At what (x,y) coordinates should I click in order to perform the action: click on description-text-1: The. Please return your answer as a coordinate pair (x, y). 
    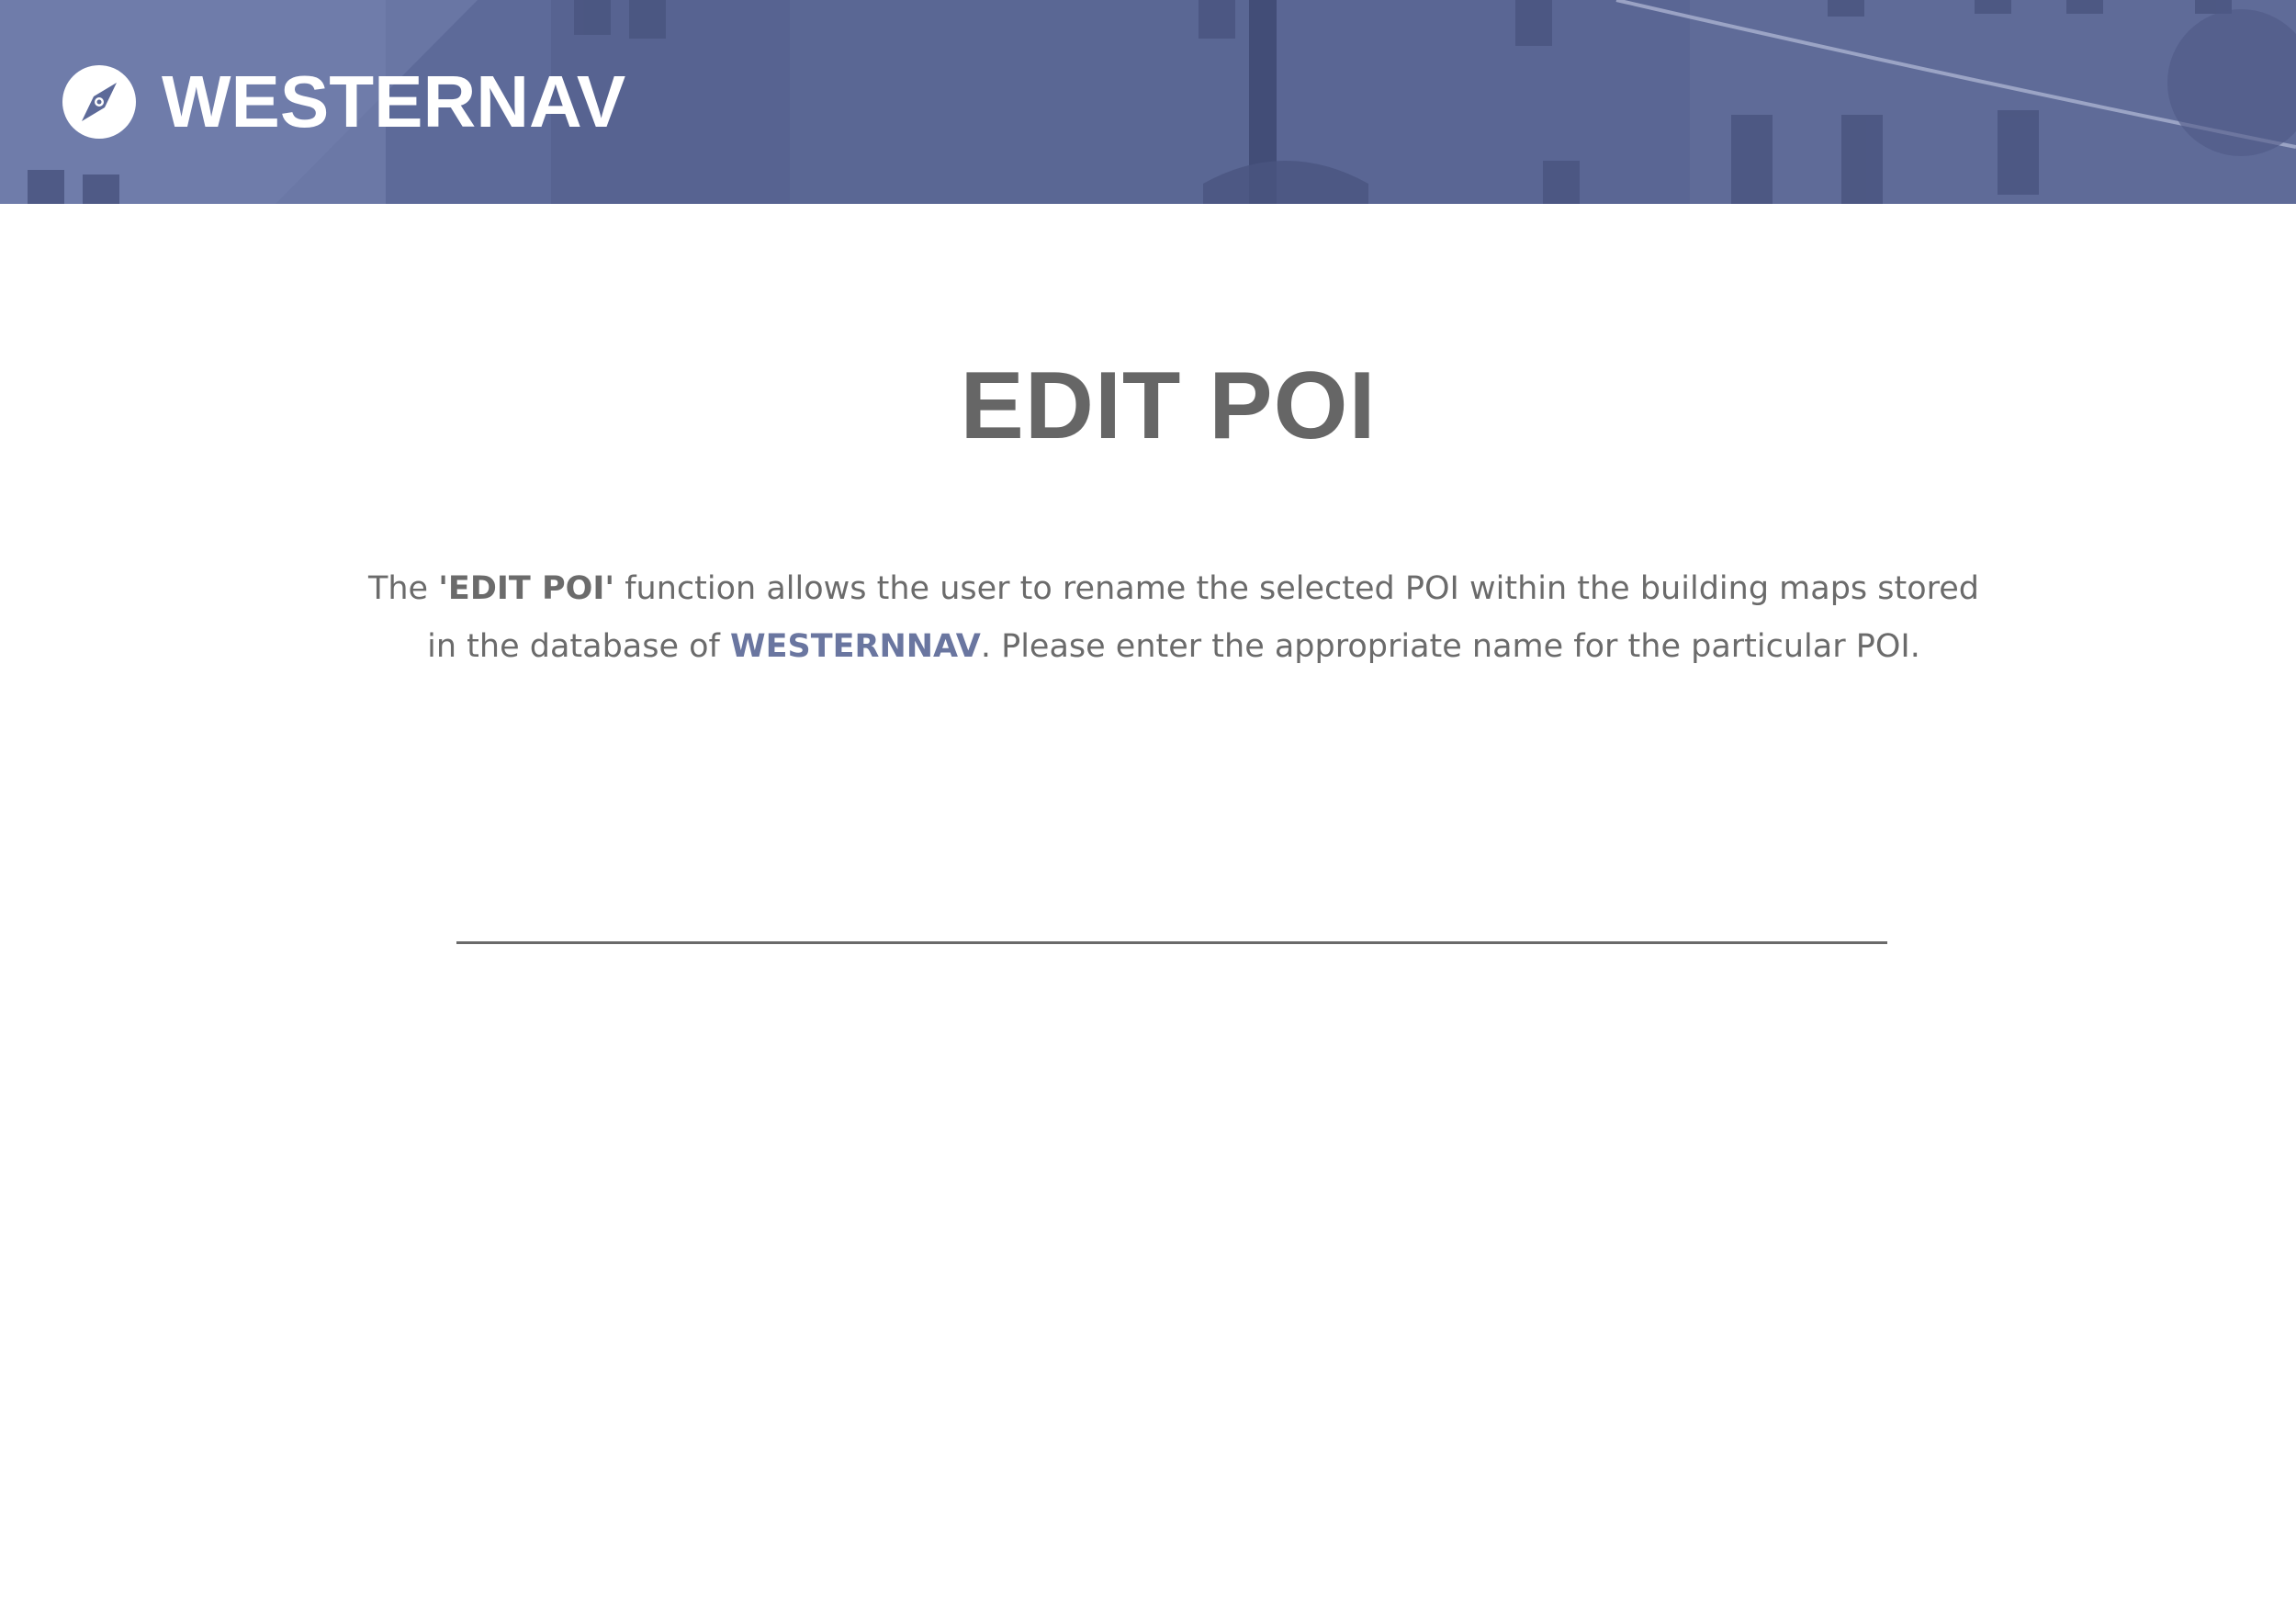
    Looking at the image, I should click on (403, 588).